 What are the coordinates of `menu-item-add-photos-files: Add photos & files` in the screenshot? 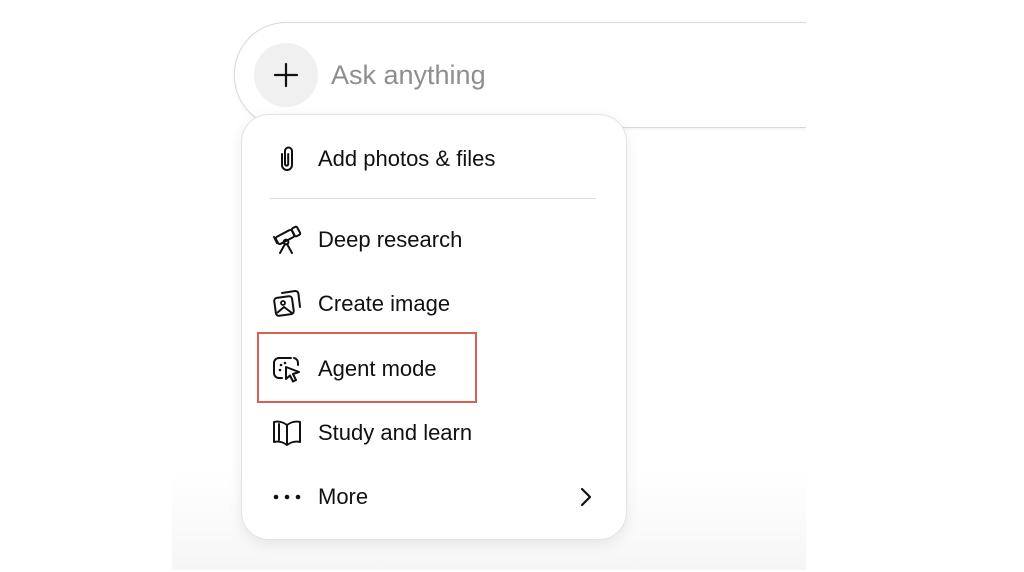 It's located at (435, 159).